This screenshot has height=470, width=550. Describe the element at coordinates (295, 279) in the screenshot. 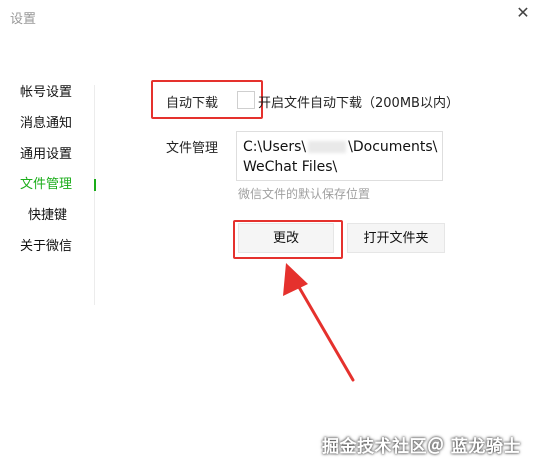

I see `annotation-arrow-head` at that location.